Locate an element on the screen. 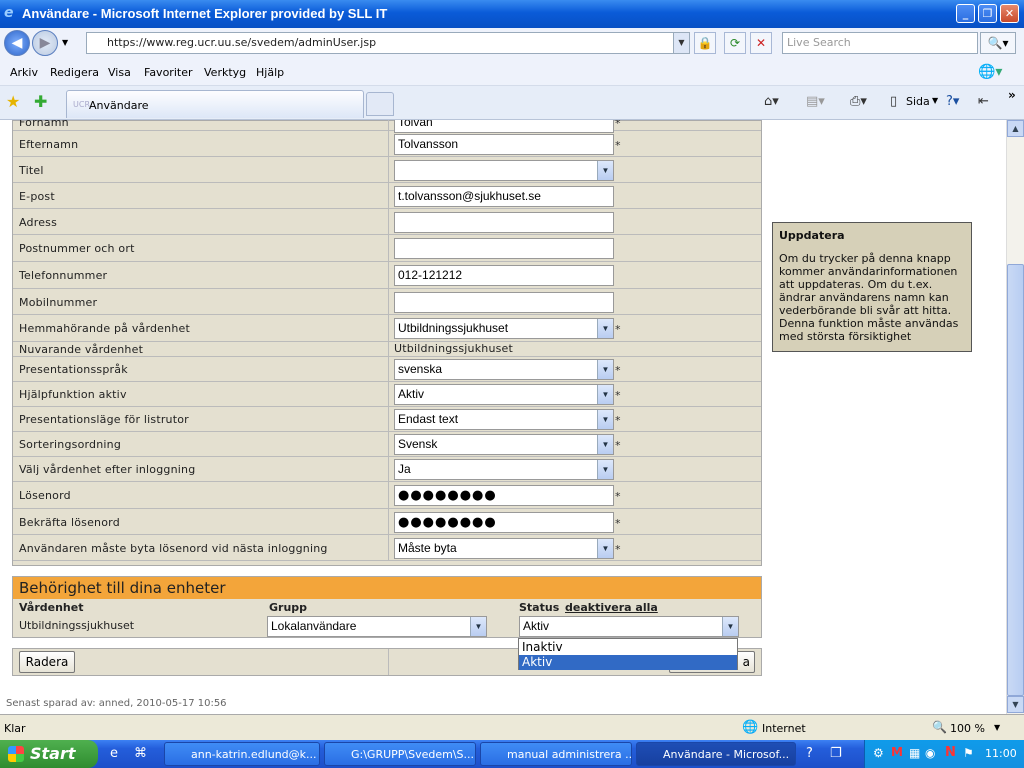 This screenshot has width=1024, height=768. field-select: Endast text ▼ is located at coordinates (504, 419).